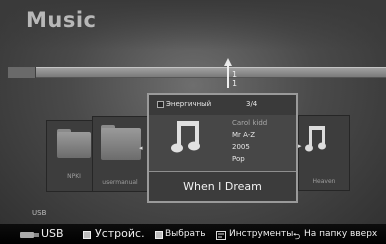 This screenshot has width=386, height=244. I want to click on position-bottom: 1, so click(235, 83).